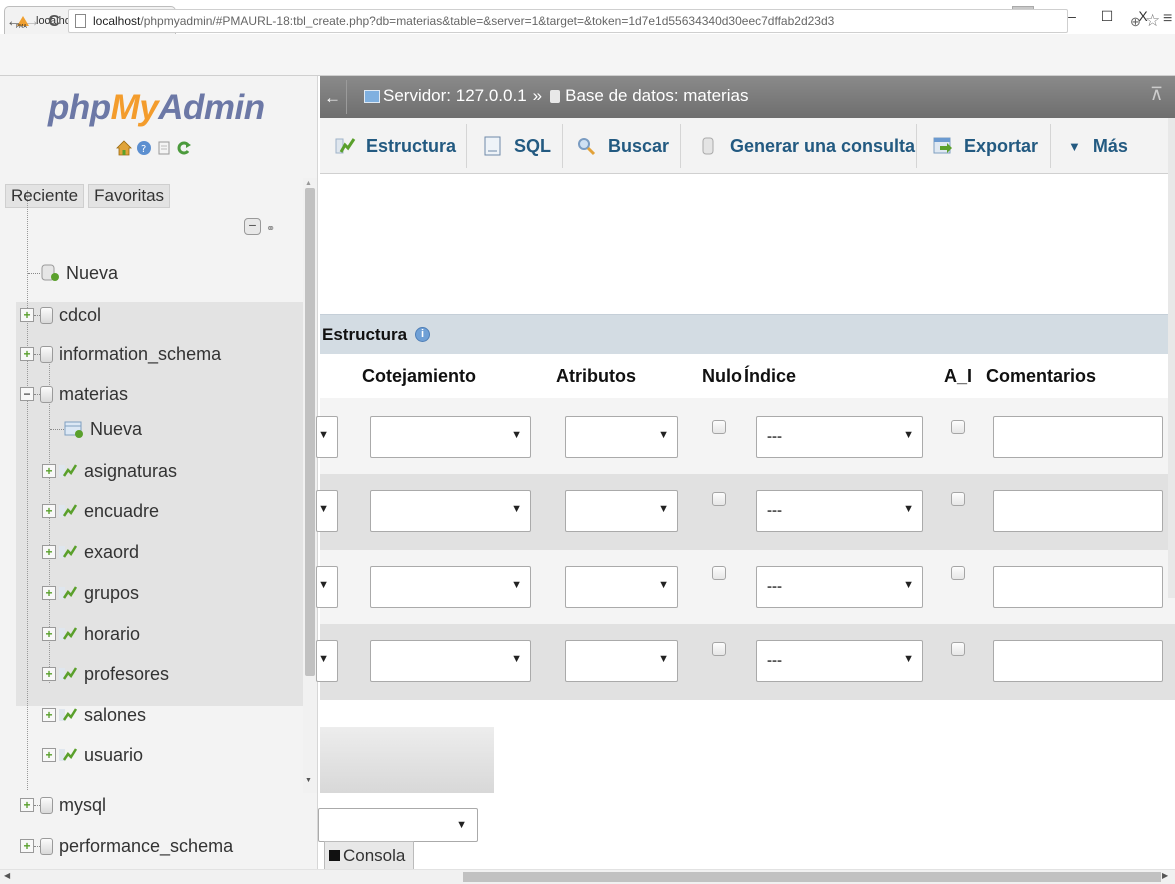 This screenshot has width=1175, height=884. I want to click on favorites-tab: Favoritas, so click(129, 196).